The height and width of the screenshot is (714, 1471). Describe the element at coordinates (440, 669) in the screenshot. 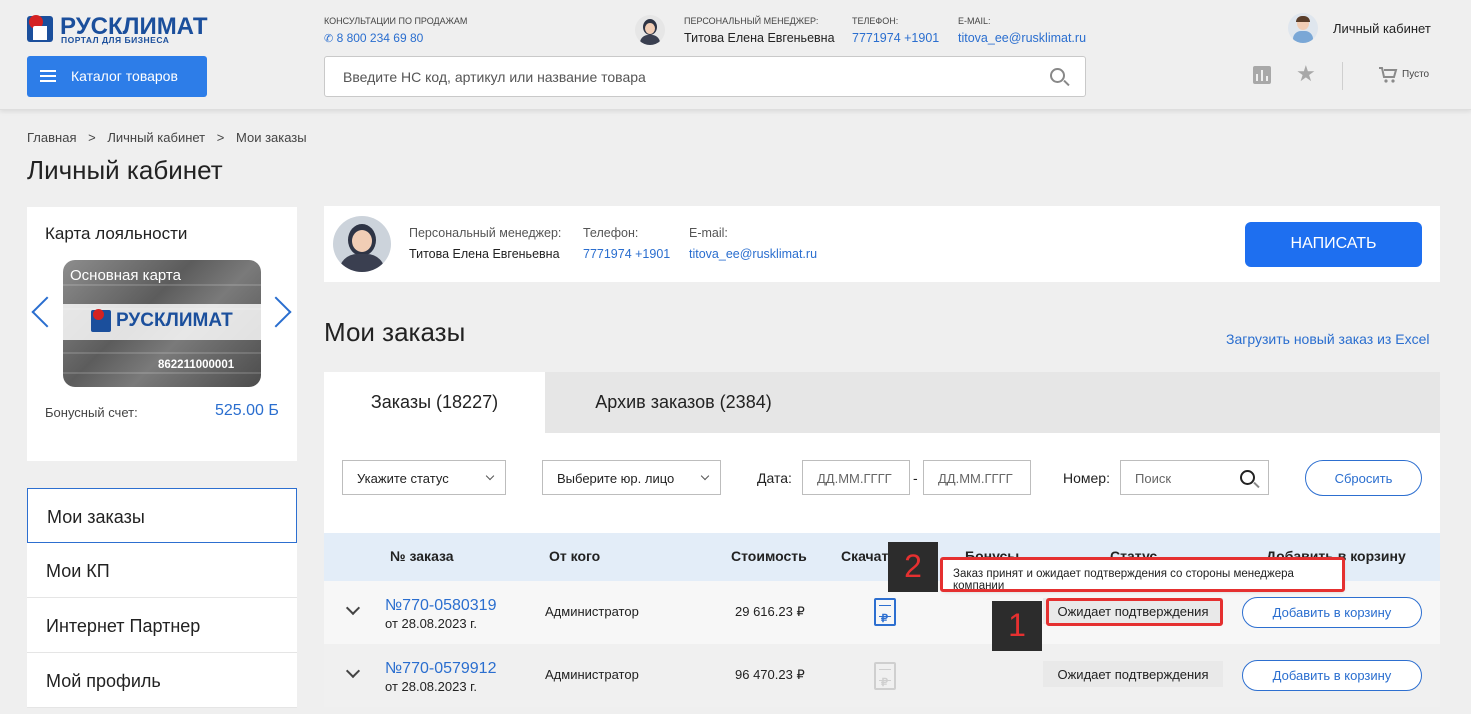

I see `order-number-link: №770-0579912` at that location.